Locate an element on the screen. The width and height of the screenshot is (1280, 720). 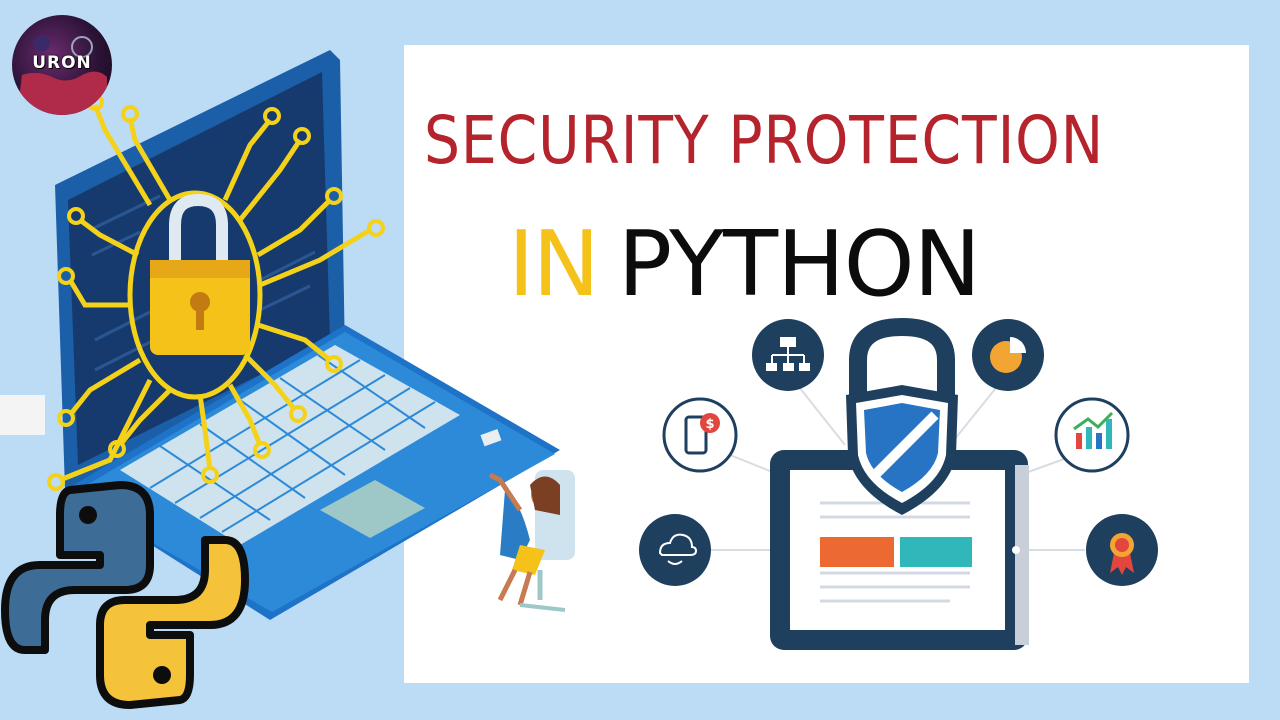
network-diagram-icon is located at coordinates (788, 355).